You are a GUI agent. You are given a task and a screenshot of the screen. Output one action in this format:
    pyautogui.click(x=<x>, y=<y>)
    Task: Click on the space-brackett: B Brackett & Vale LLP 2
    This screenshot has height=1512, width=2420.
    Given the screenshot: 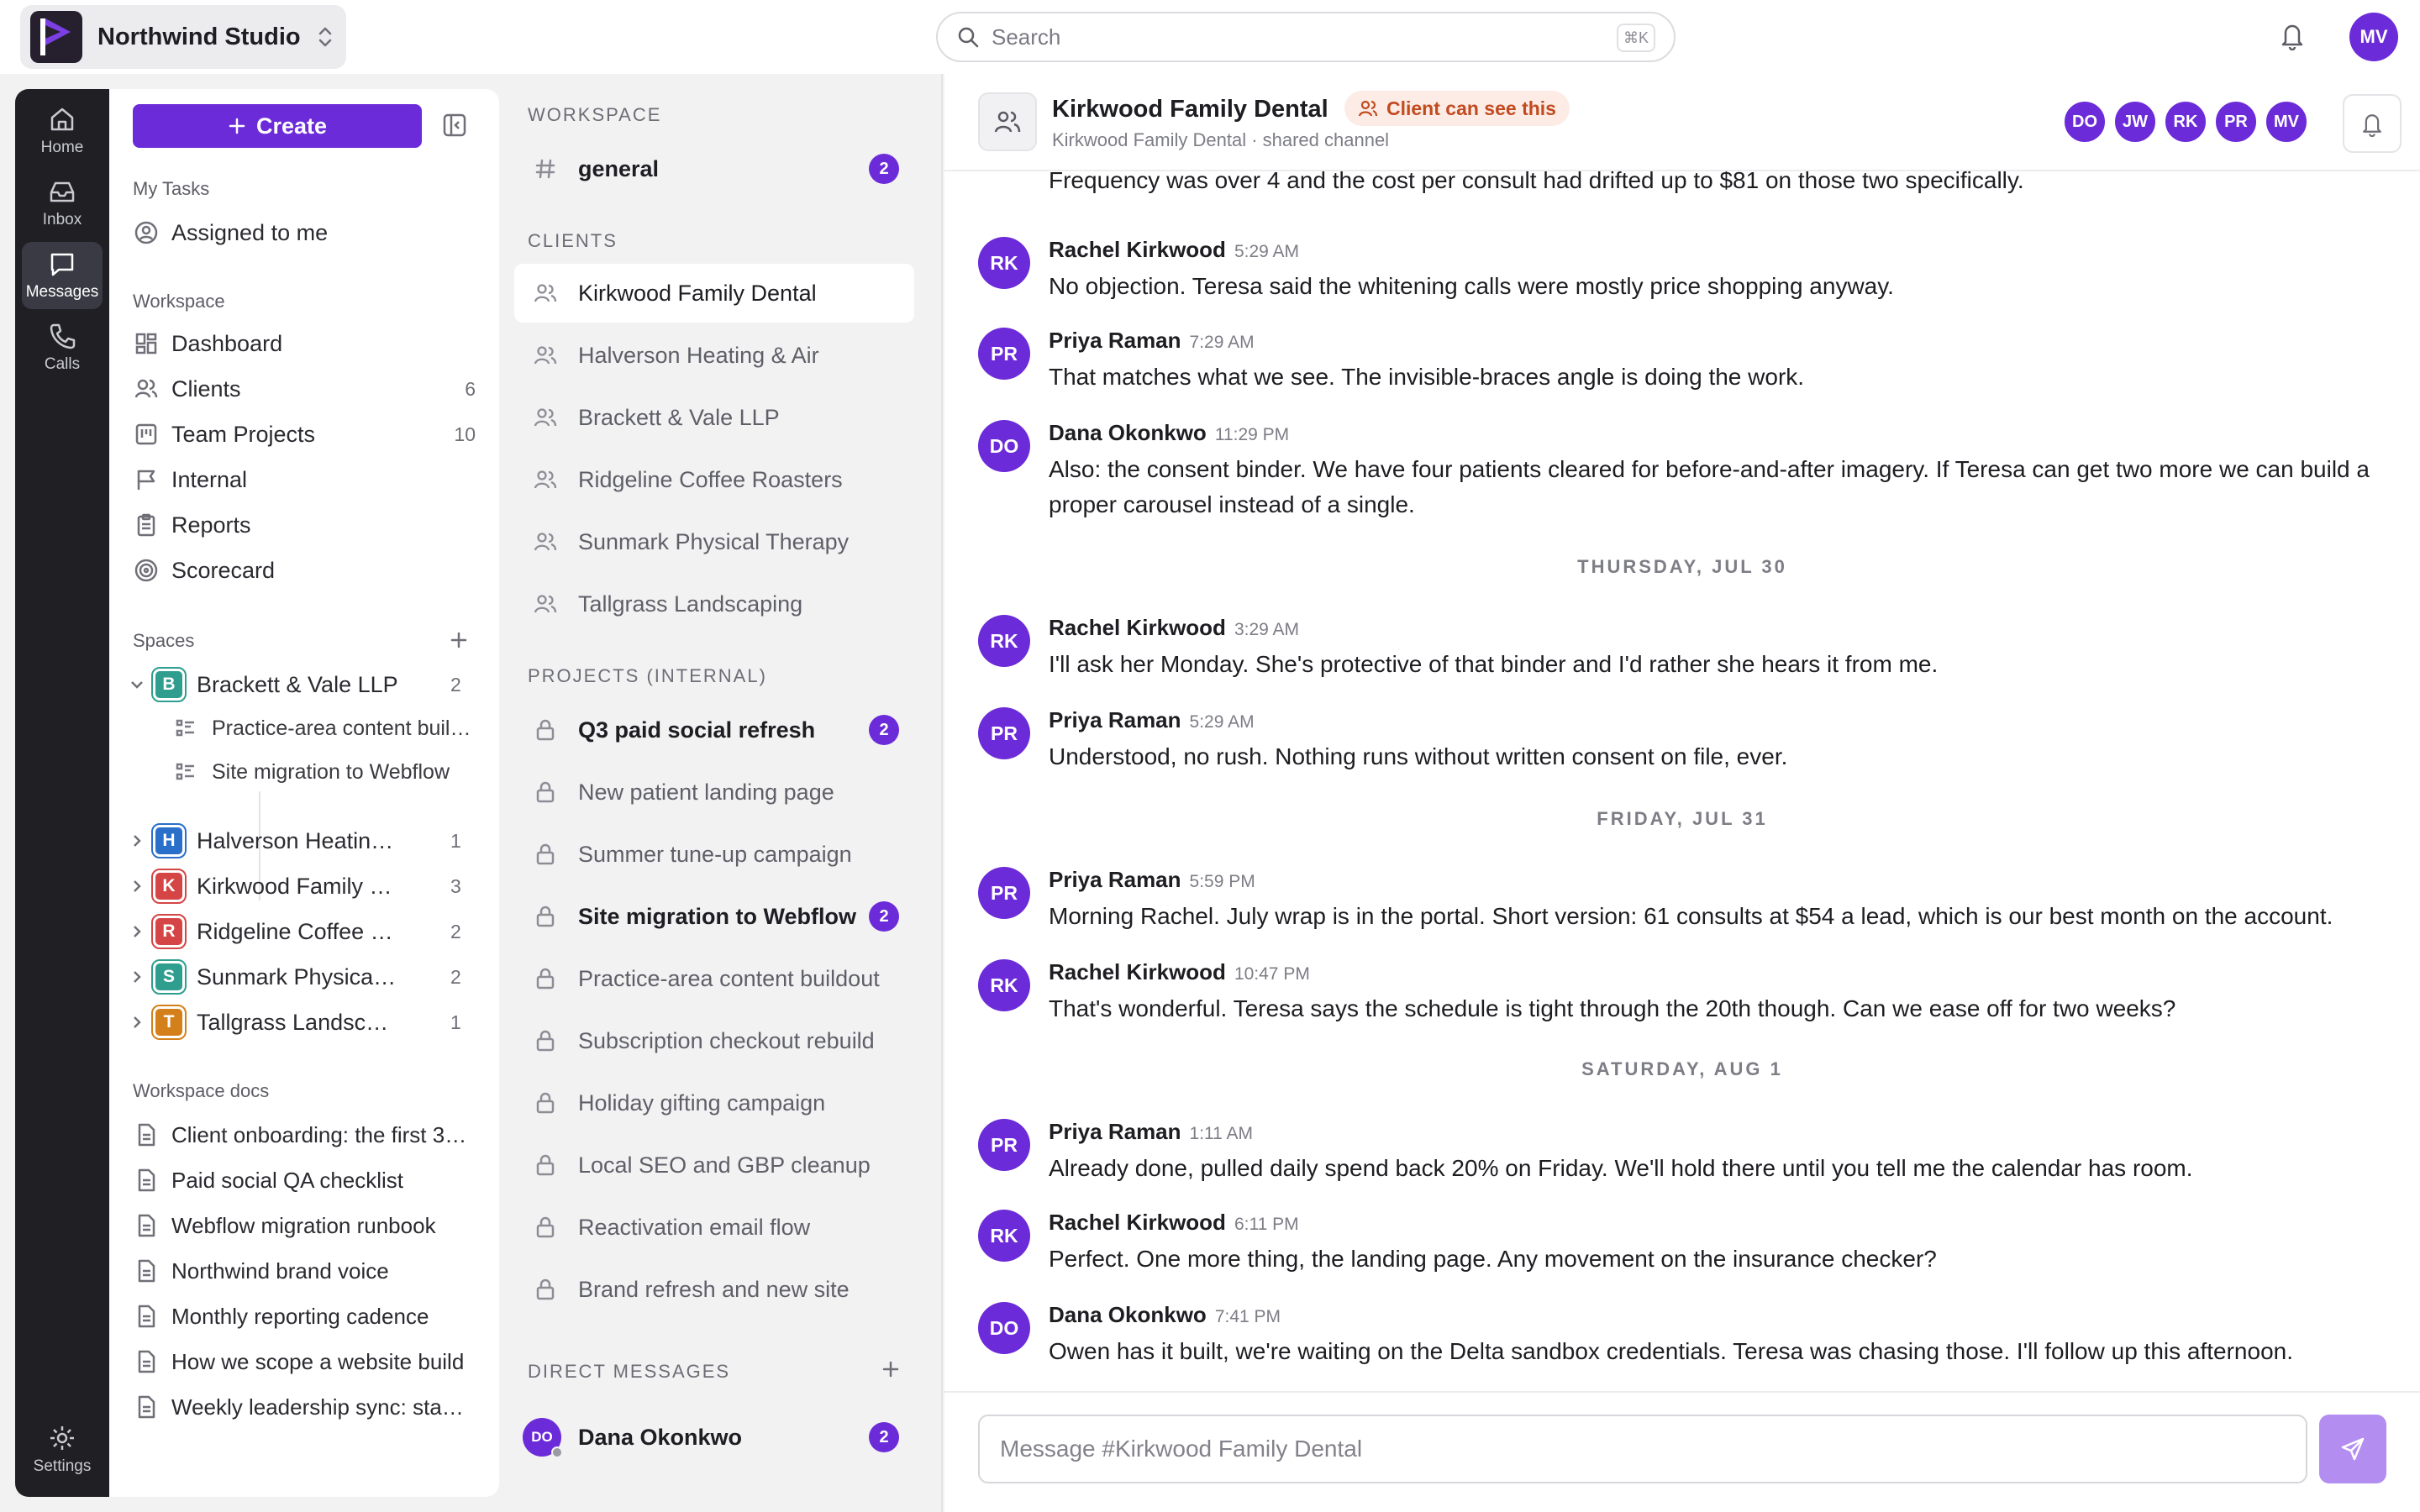 What is the action you would take?
    pyautogui.click(x=301, y=685)
    